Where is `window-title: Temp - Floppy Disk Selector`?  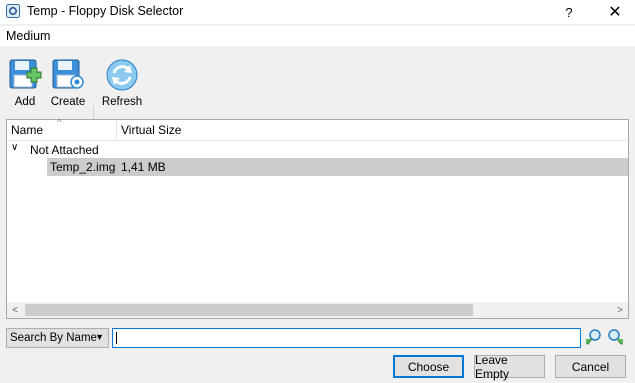 window-title: Temp - Floppy Disk Selector is located at coordinates (105, 11).